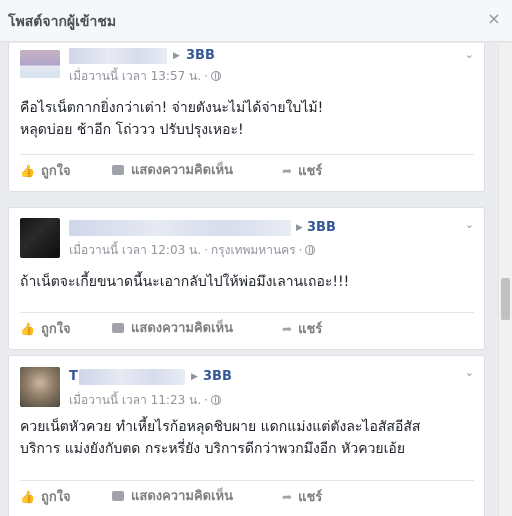  I want to click on post-meta: เมื่อวานนี้ เวลา 13:57 น. ·, so click(145, 76).